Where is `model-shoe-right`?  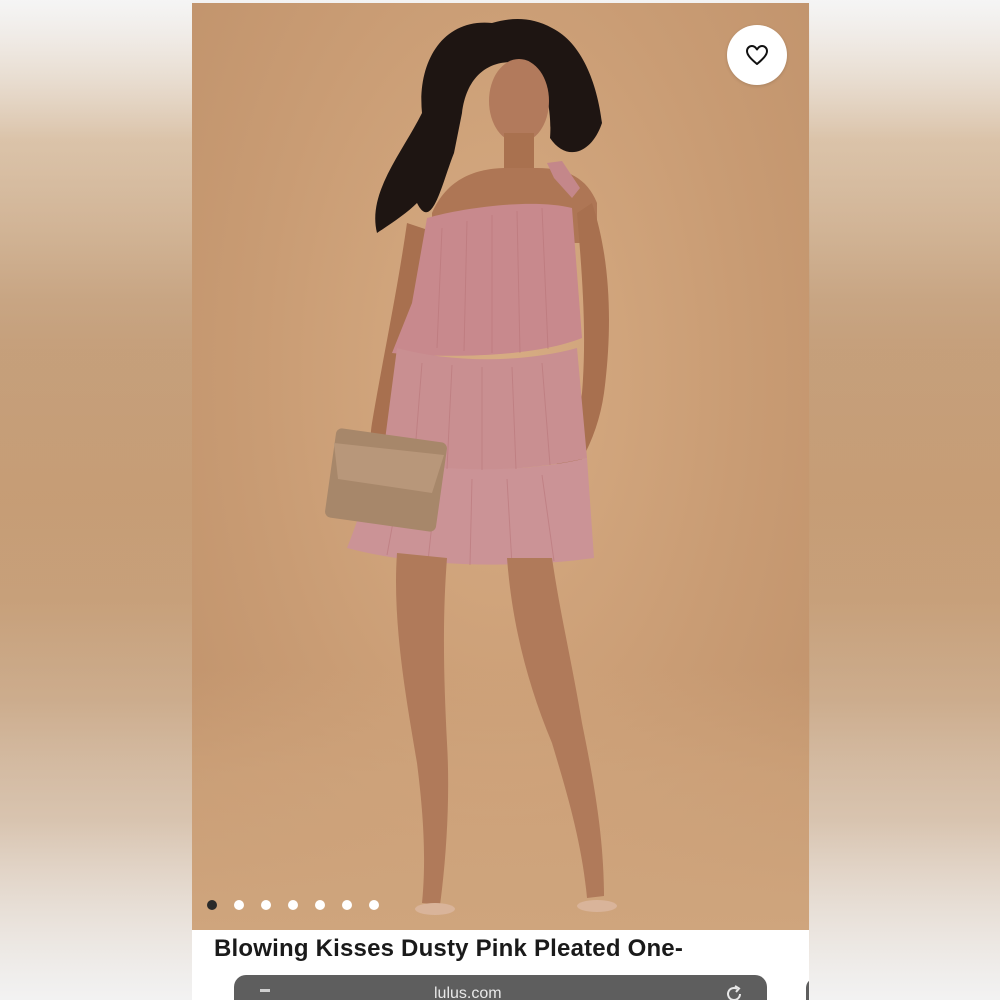
model-shoe-right is located at coordinates (597, 906).